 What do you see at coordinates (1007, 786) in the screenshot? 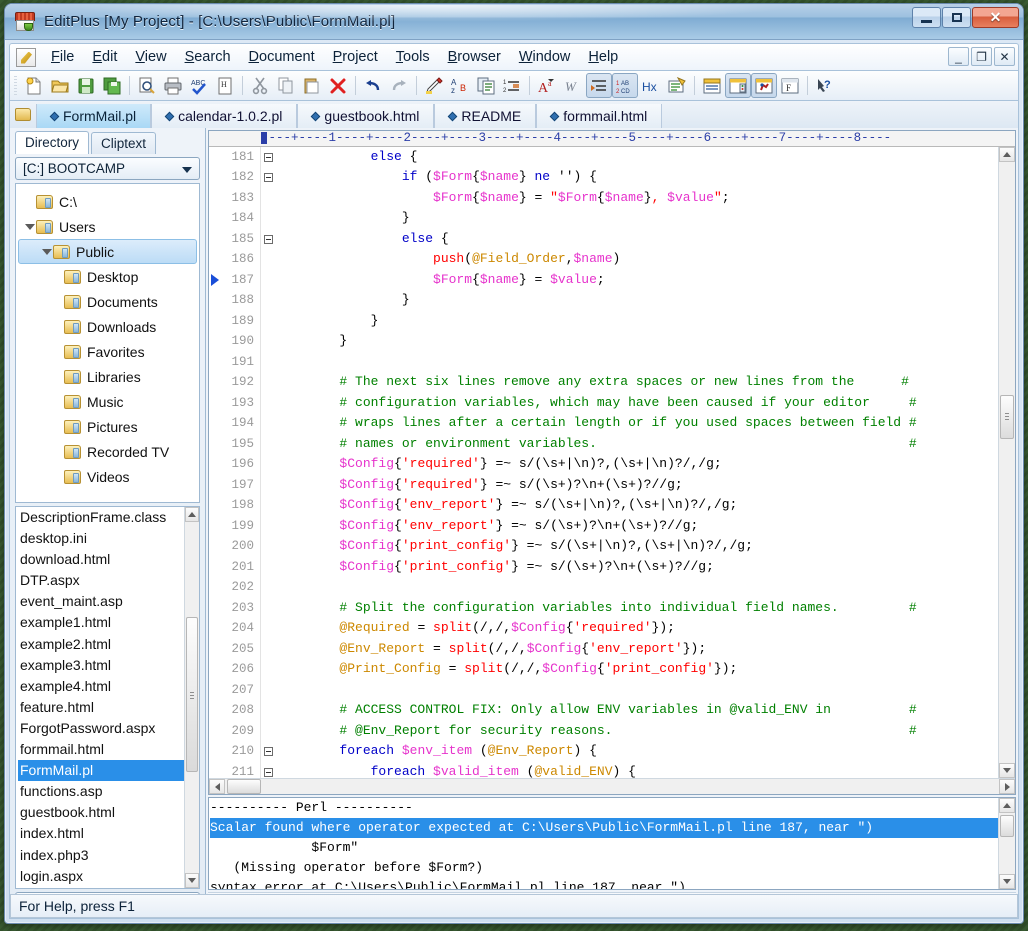
I see `scroll-right-icon` at bounding box center [1007, 786].